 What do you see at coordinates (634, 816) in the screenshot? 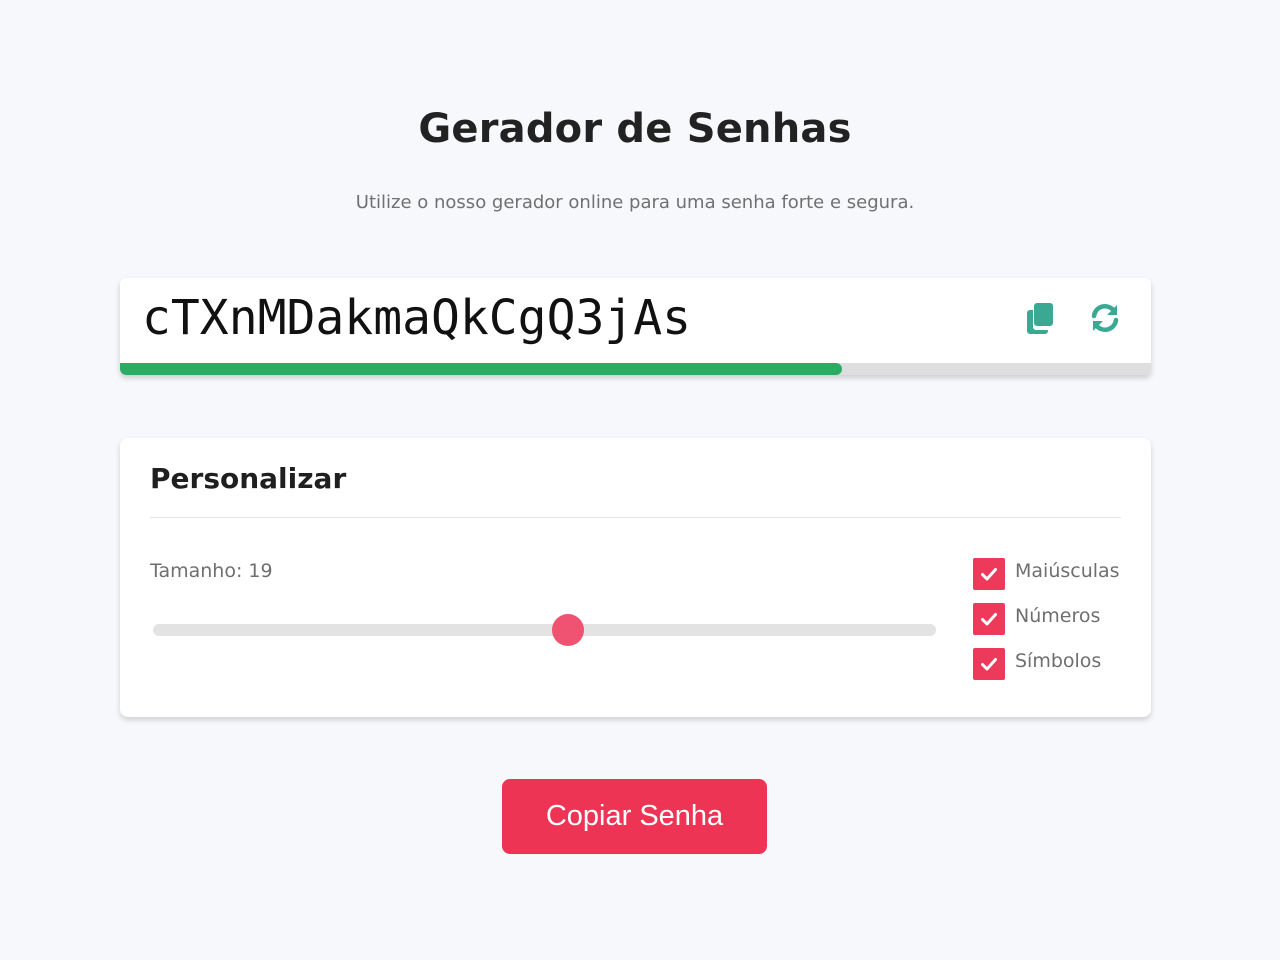
I see `copy-password-button: Copiar Senha` at bounding box center [634, 816].